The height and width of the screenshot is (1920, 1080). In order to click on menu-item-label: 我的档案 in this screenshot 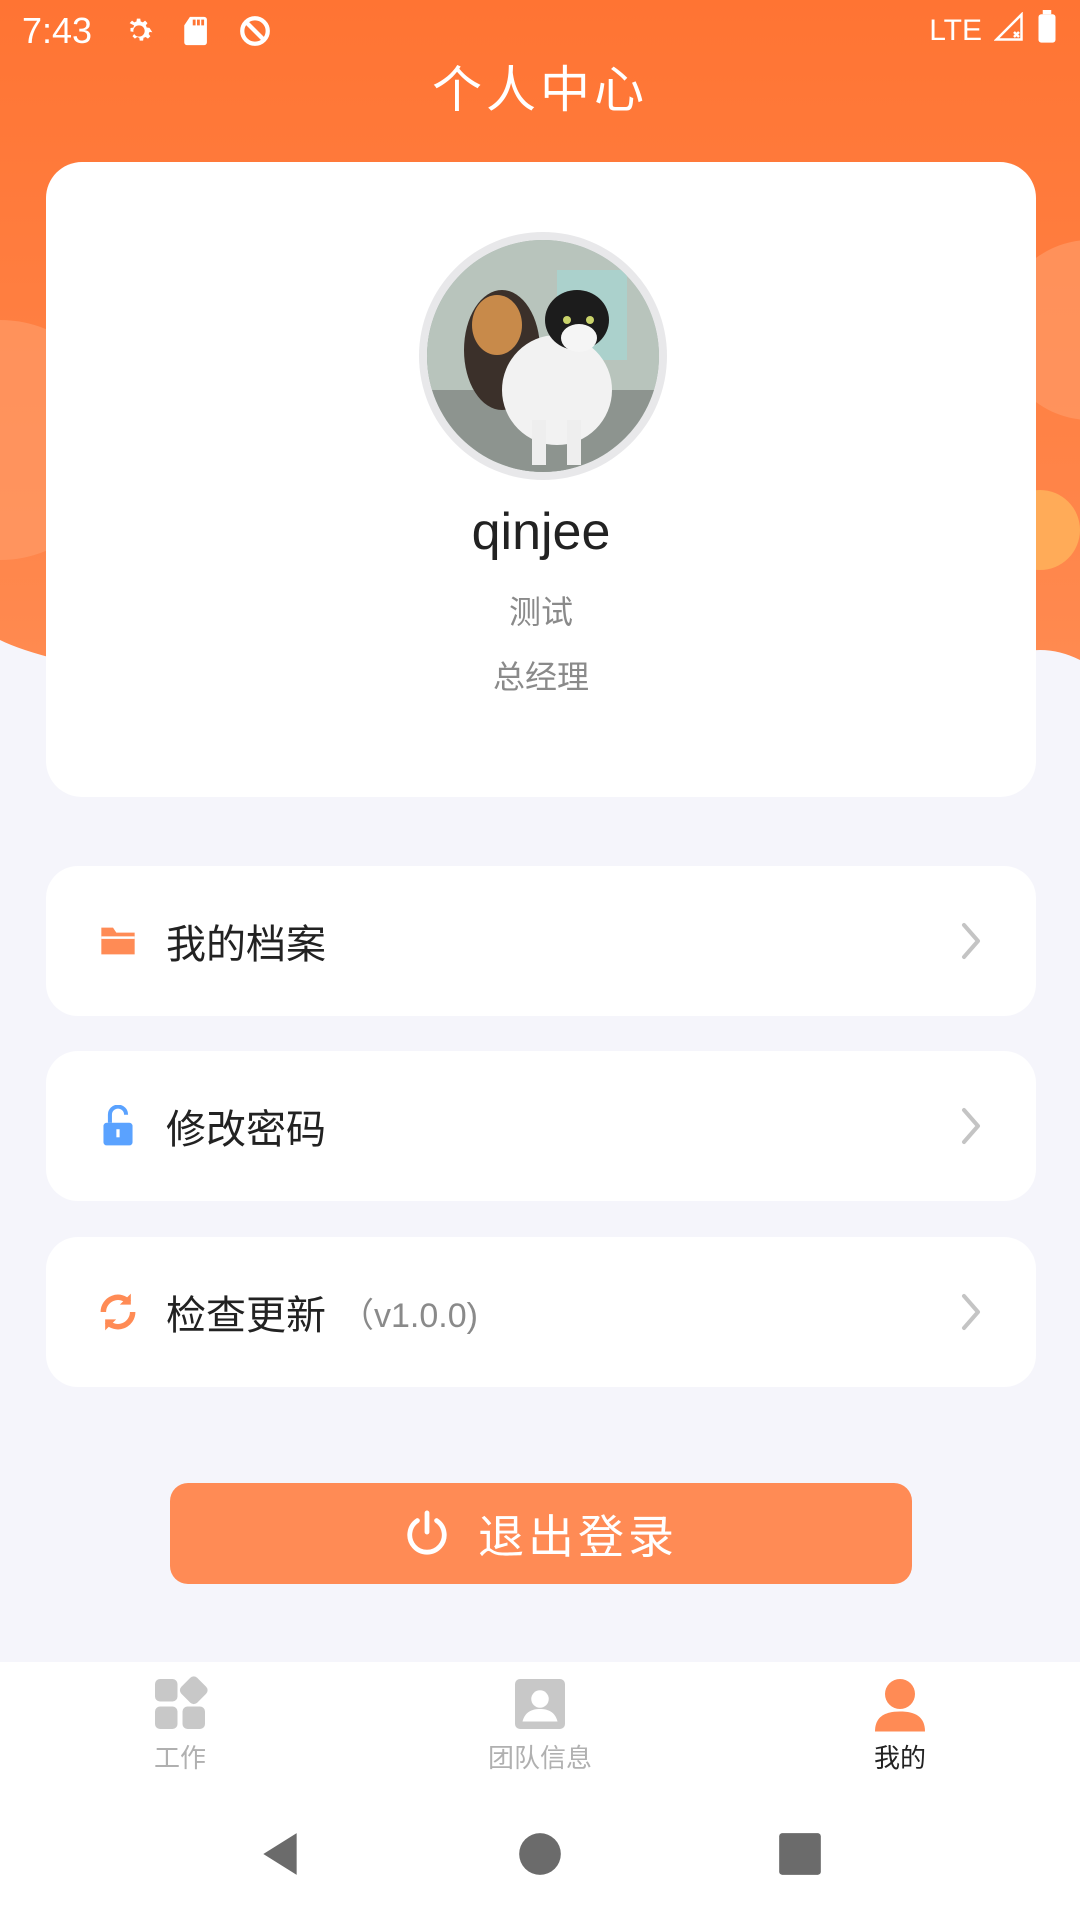, I will do `click(246, 945)`.